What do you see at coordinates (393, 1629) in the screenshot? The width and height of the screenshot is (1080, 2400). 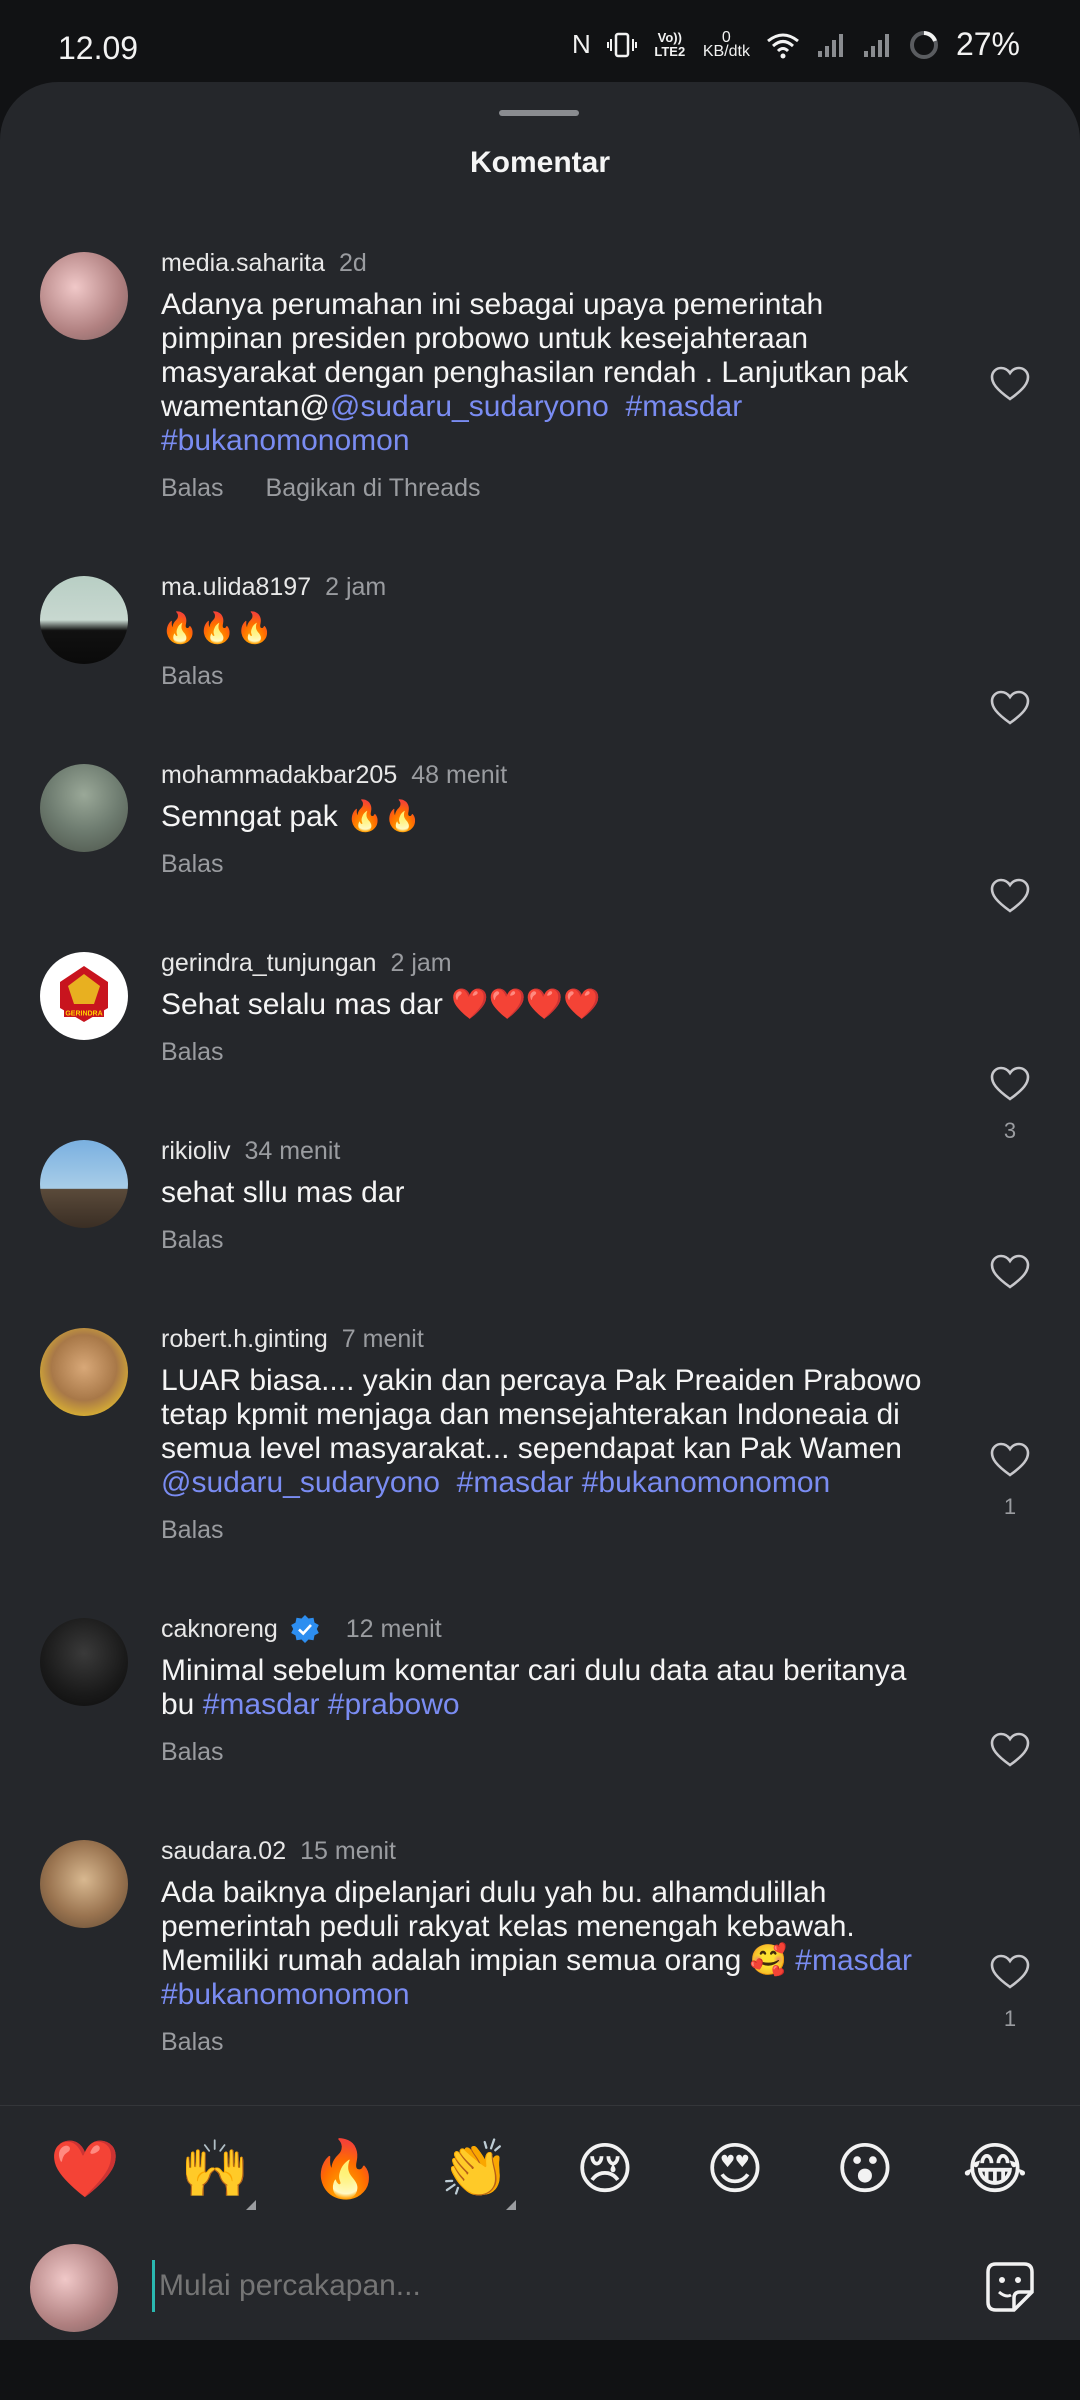 I see `comment-time: 12 menit` at bounding box center [393, 1629].